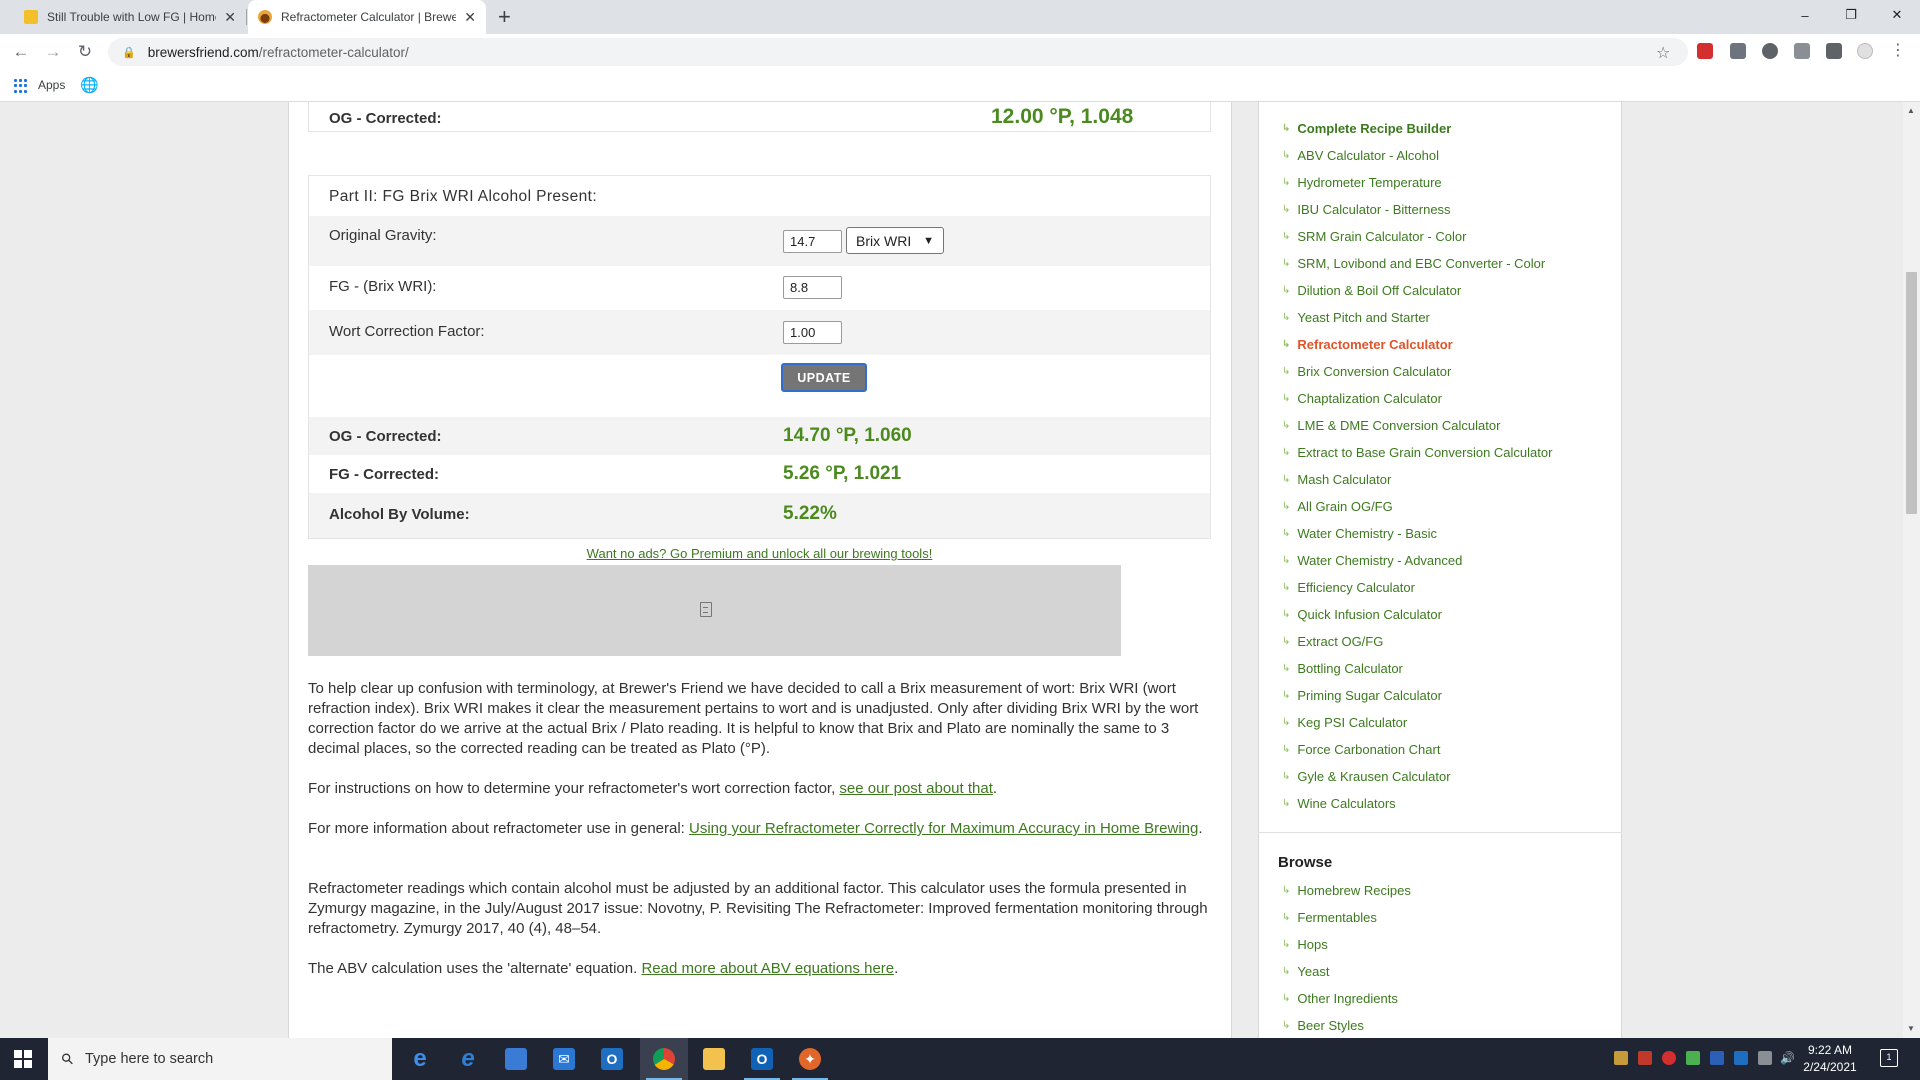 The height and width of the screenshot is (1080, 1920). What do you see at coordinates (1344, 722) in the screenshot?
I see `sidebar-tool-item: ↳ Keg PSI Calculator` at bounding box center [1344, 722].